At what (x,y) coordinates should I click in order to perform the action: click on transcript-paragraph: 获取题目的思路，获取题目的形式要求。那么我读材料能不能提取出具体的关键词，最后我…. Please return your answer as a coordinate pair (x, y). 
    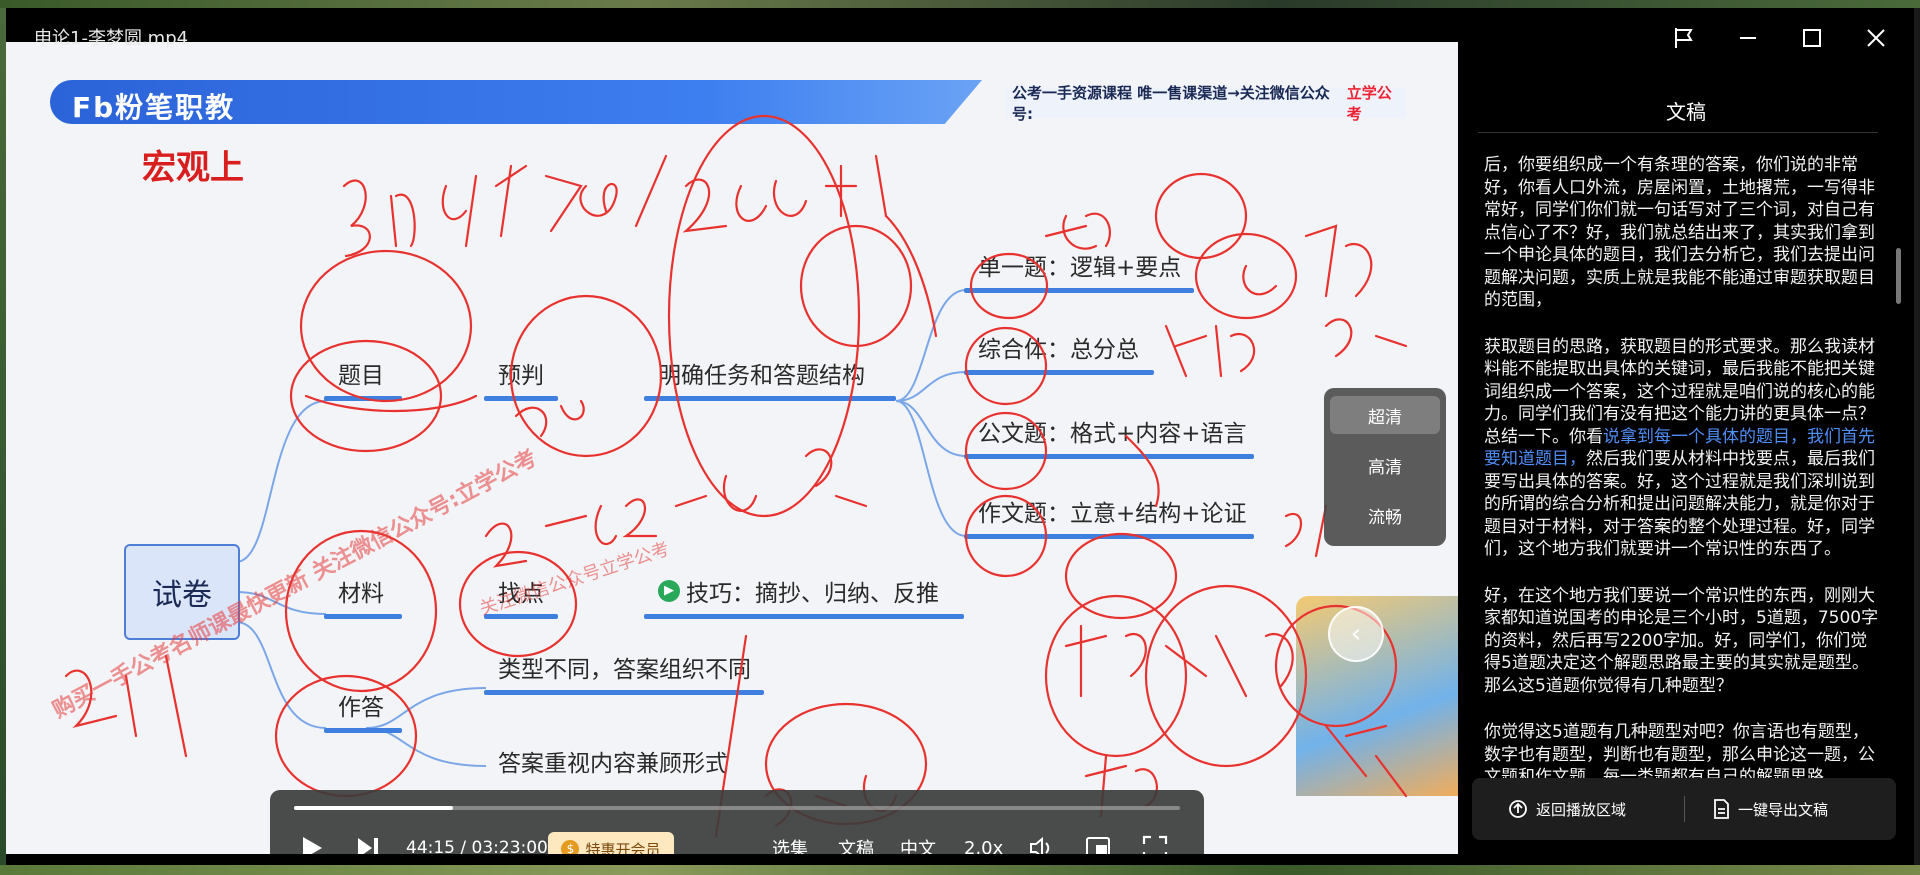
    Looking at the image, I should click on (1683, 448).